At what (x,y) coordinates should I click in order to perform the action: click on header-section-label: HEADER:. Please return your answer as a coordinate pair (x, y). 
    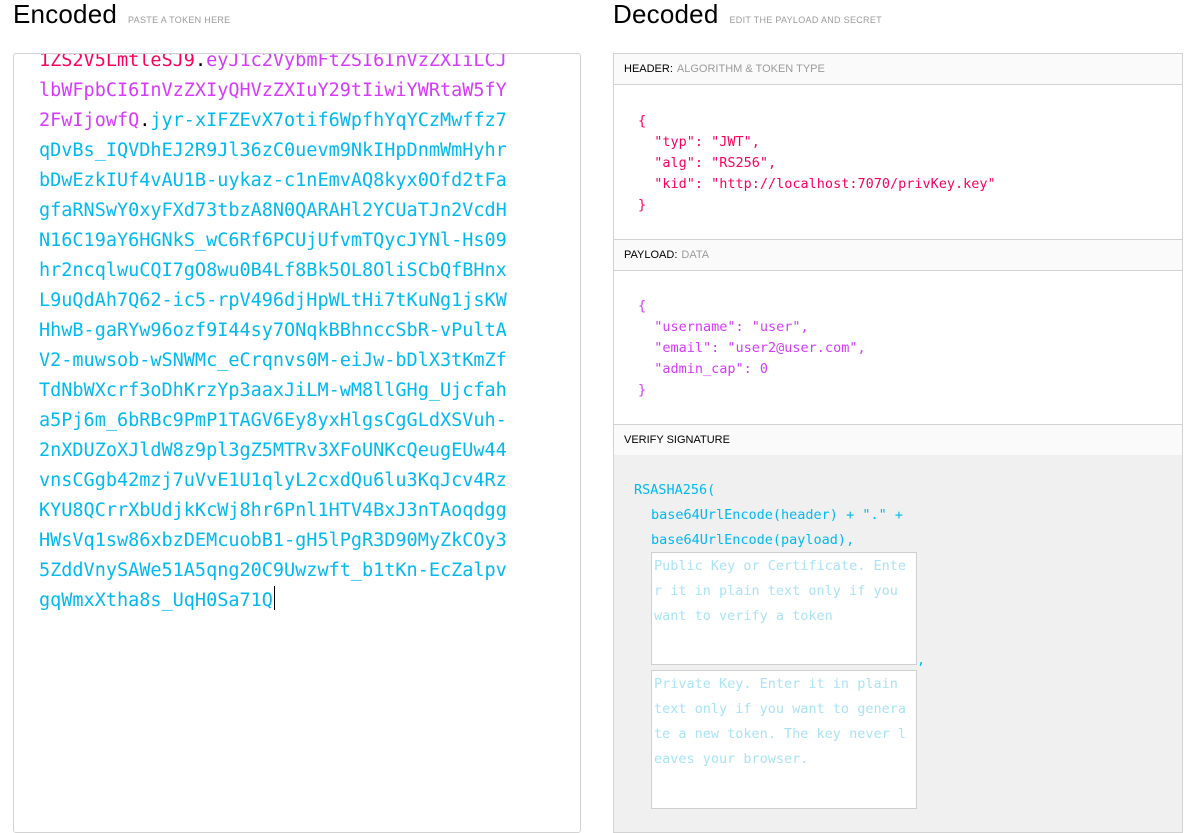
    Looking at the image, I should click on (648, 69).